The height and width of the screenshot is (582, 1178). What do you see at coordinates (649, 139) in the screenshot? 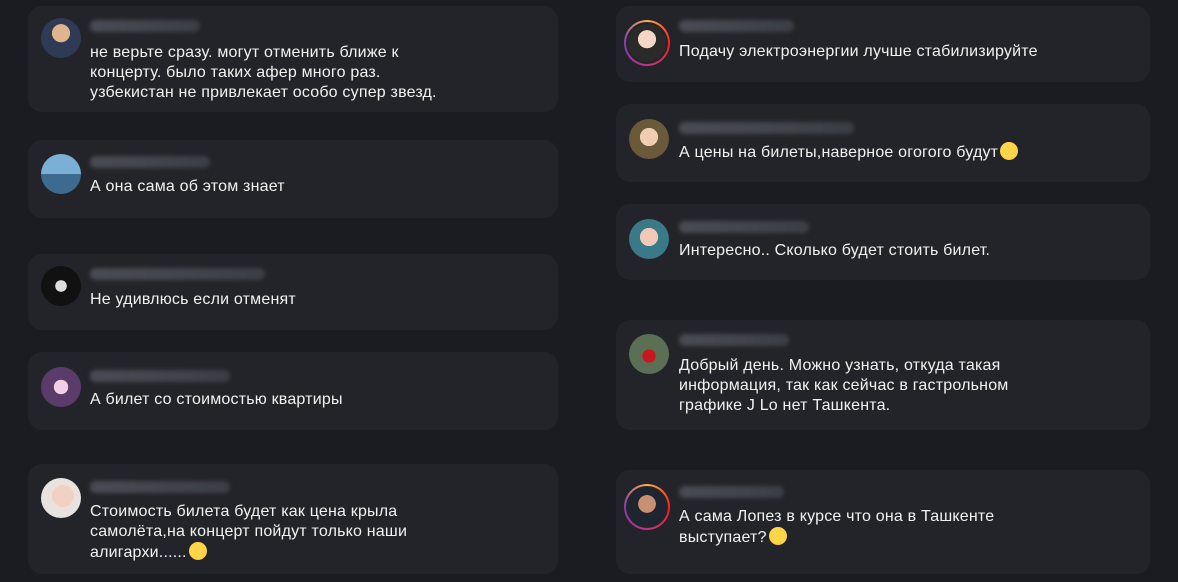
I see `avatar-girl-icon` at bounding box center [649, 139].